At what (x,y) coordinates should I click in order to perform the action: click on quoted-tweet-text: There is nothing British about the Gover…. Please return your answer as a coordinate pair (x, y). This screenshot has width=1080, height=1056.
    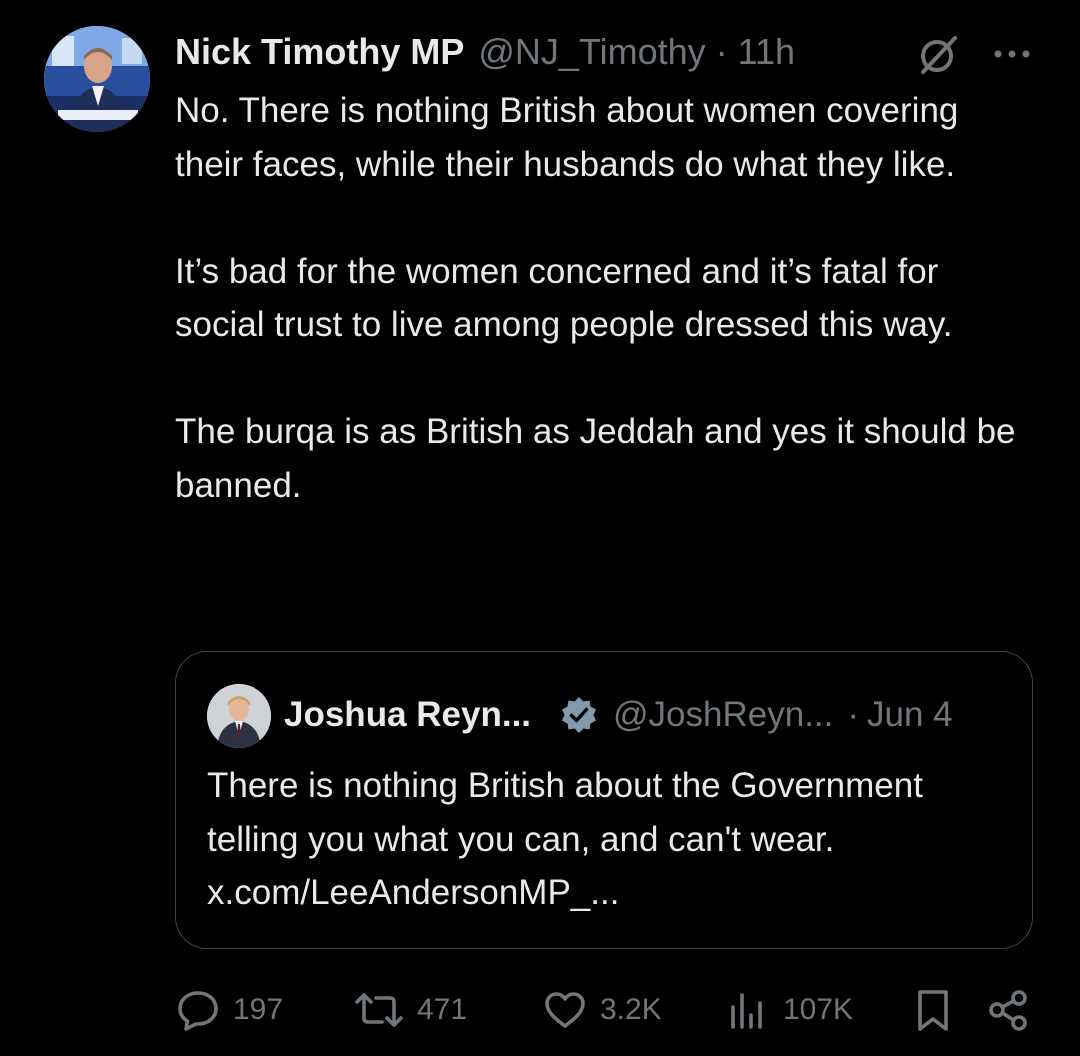
    Looking at the image, I should click on (565, 839).